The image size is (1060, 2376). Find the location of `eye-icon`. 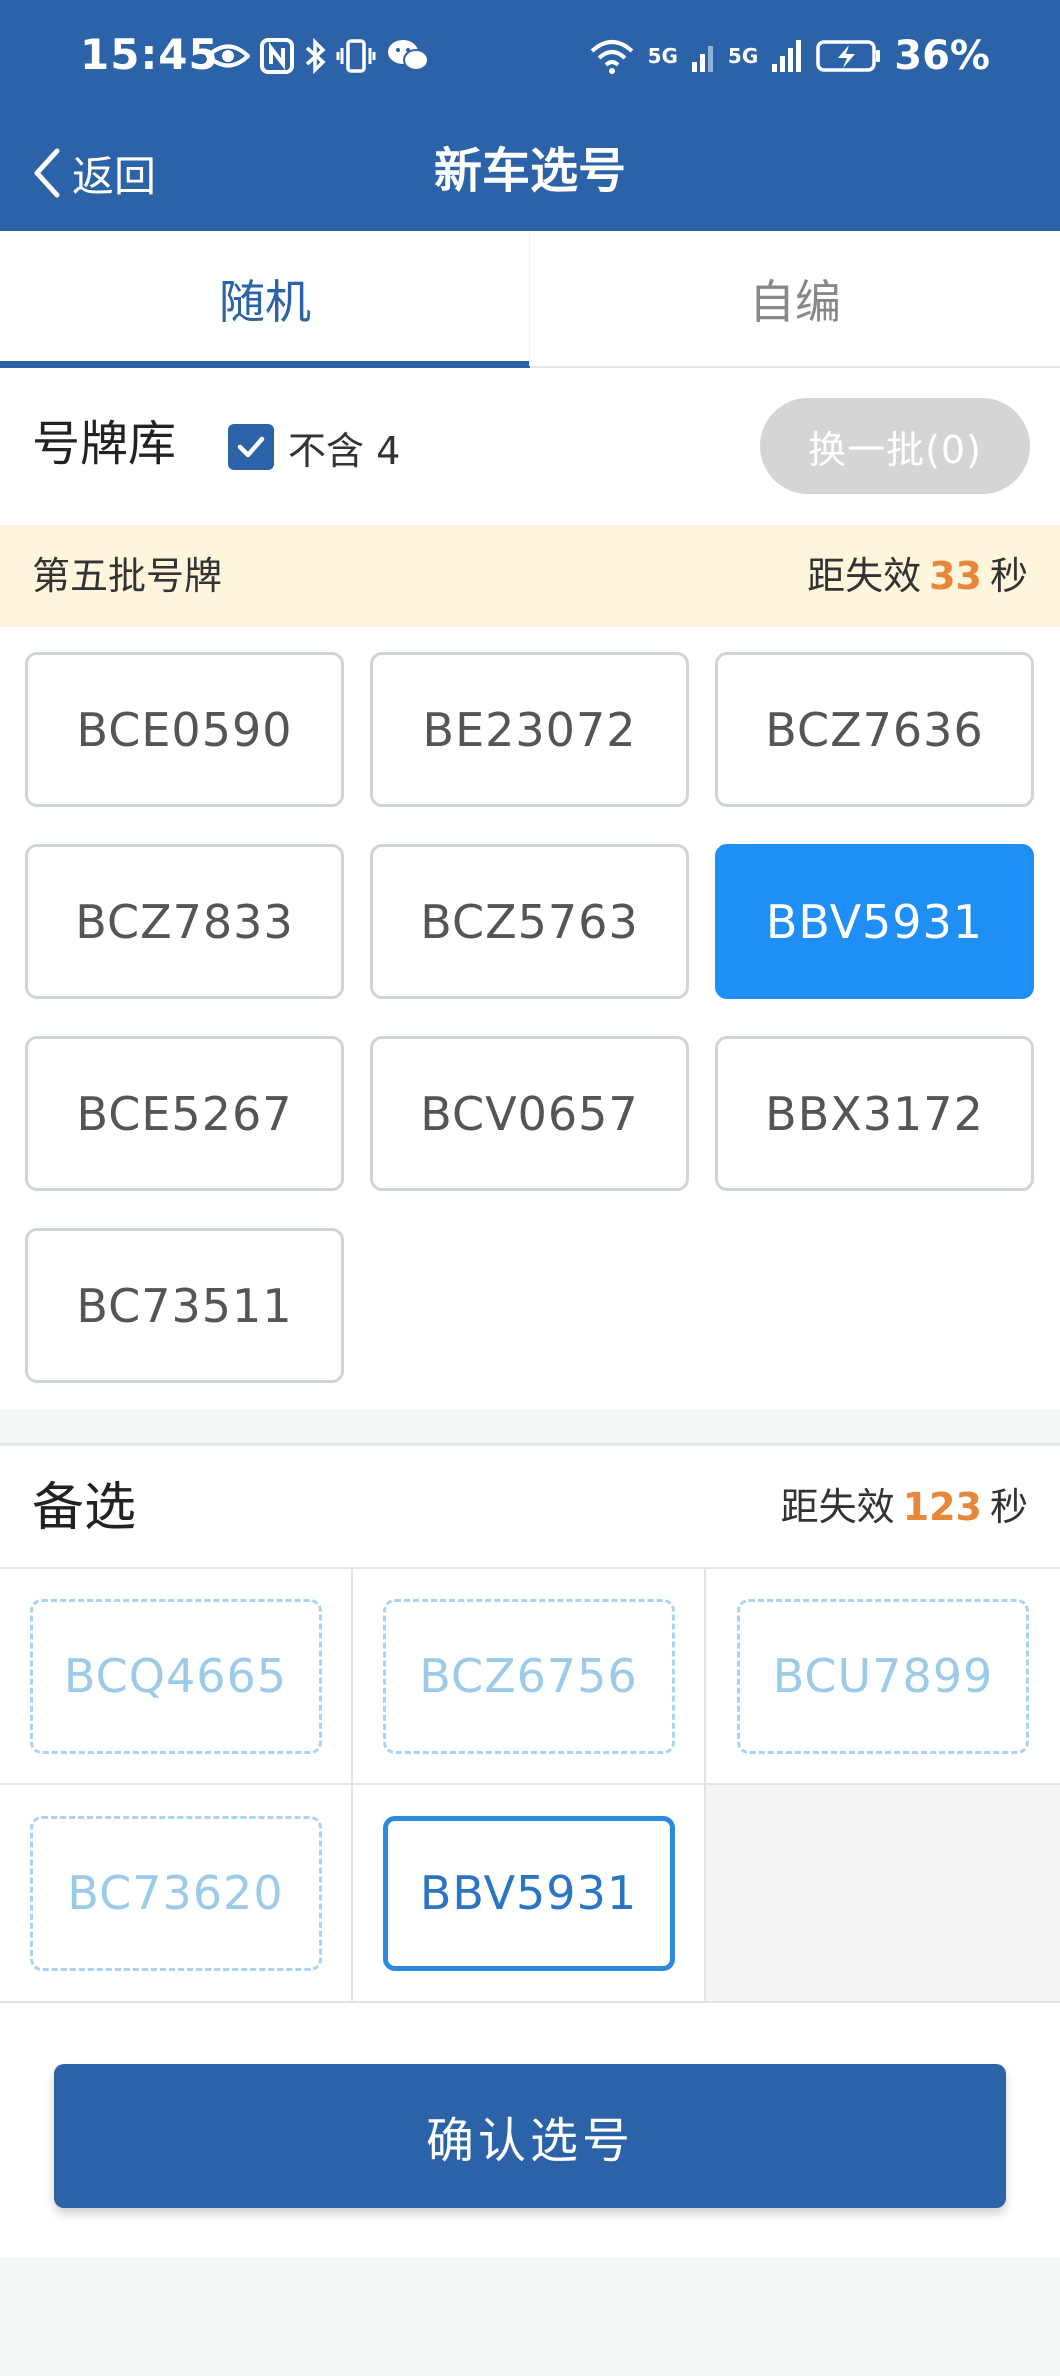

eye-icon is located at coordinates (228, 56).